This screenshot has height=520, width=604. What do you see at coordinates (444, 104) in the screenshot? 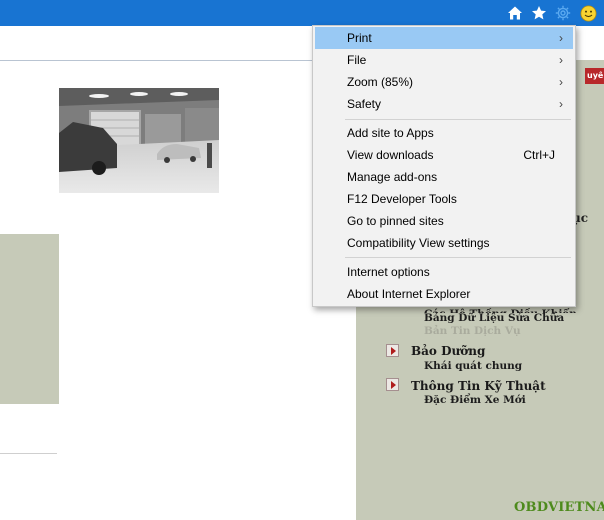
I see `menu-item-safety: Safety ›` at bounding box center [444, 104].